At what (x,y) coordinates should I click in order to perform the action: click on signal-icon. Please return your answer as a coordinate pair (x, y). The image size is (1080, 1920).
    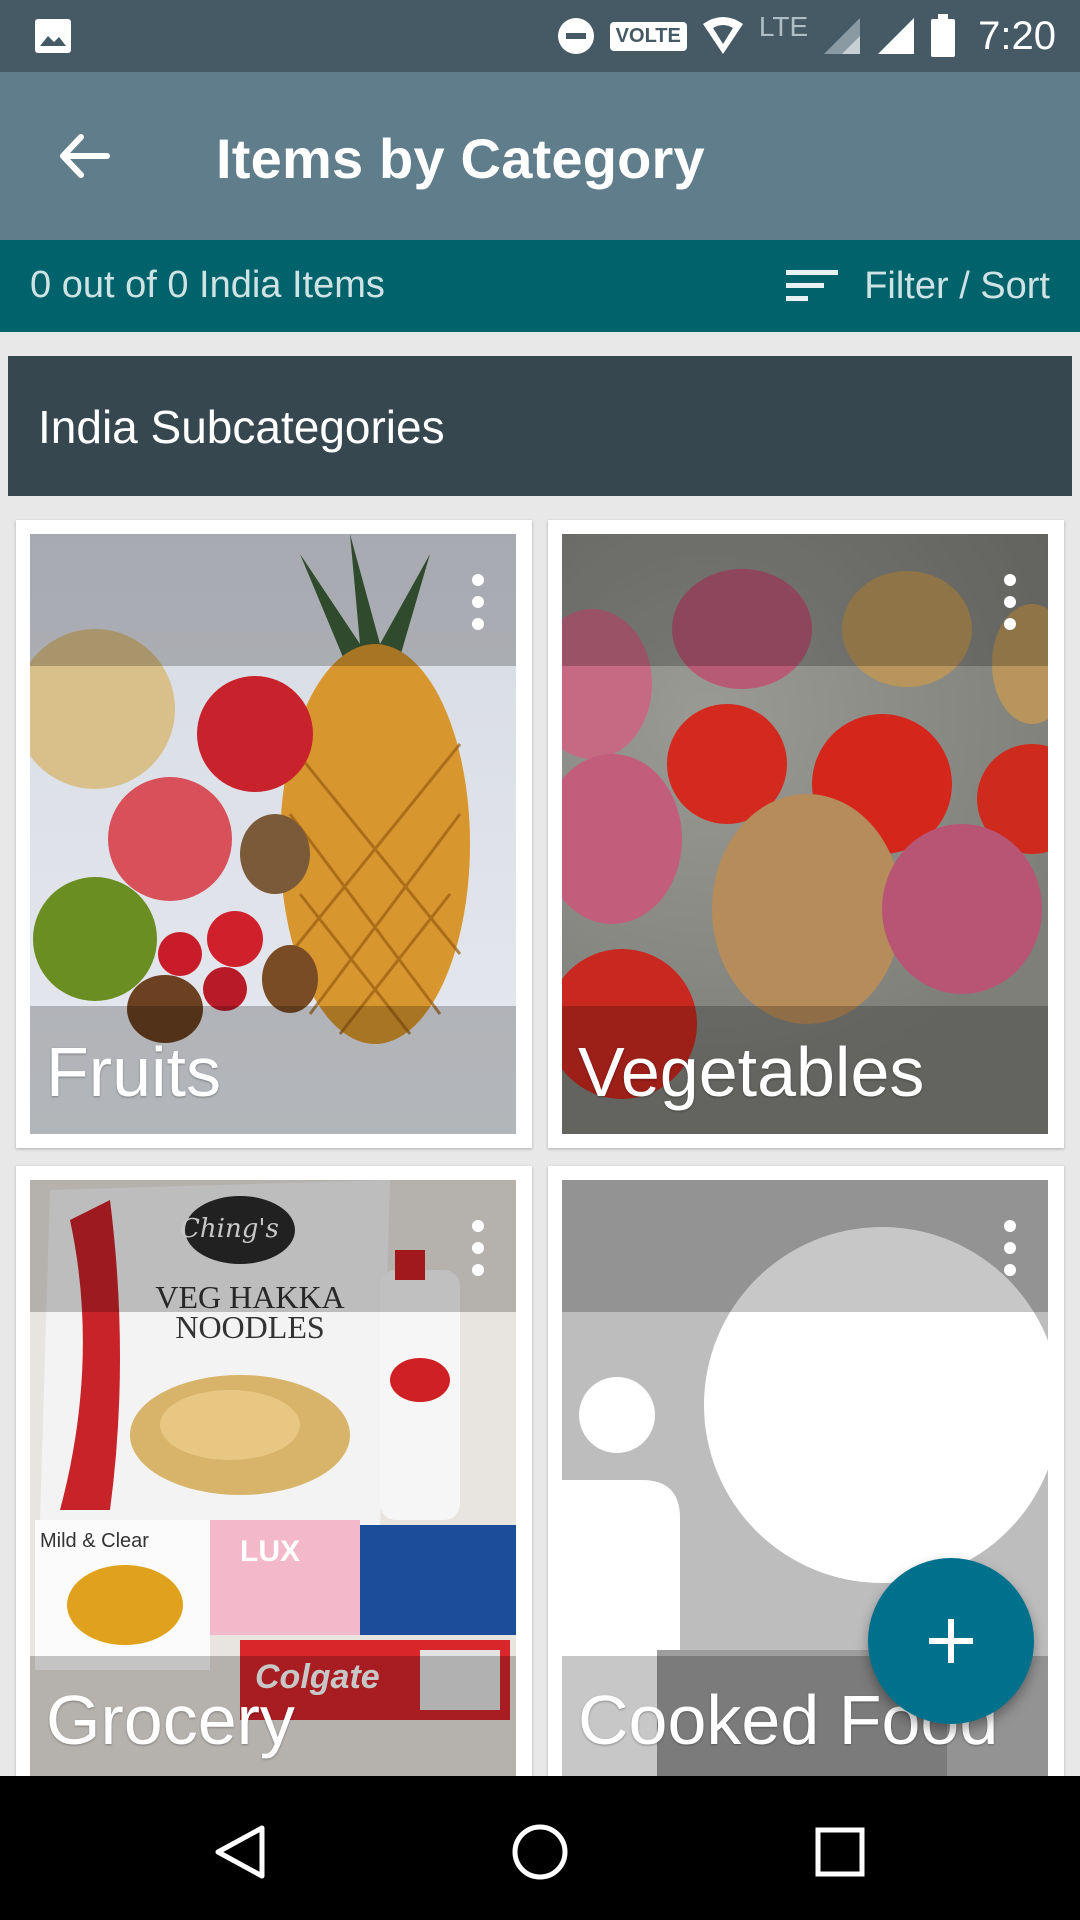
    Looking at the image, I should click on (842, 36).